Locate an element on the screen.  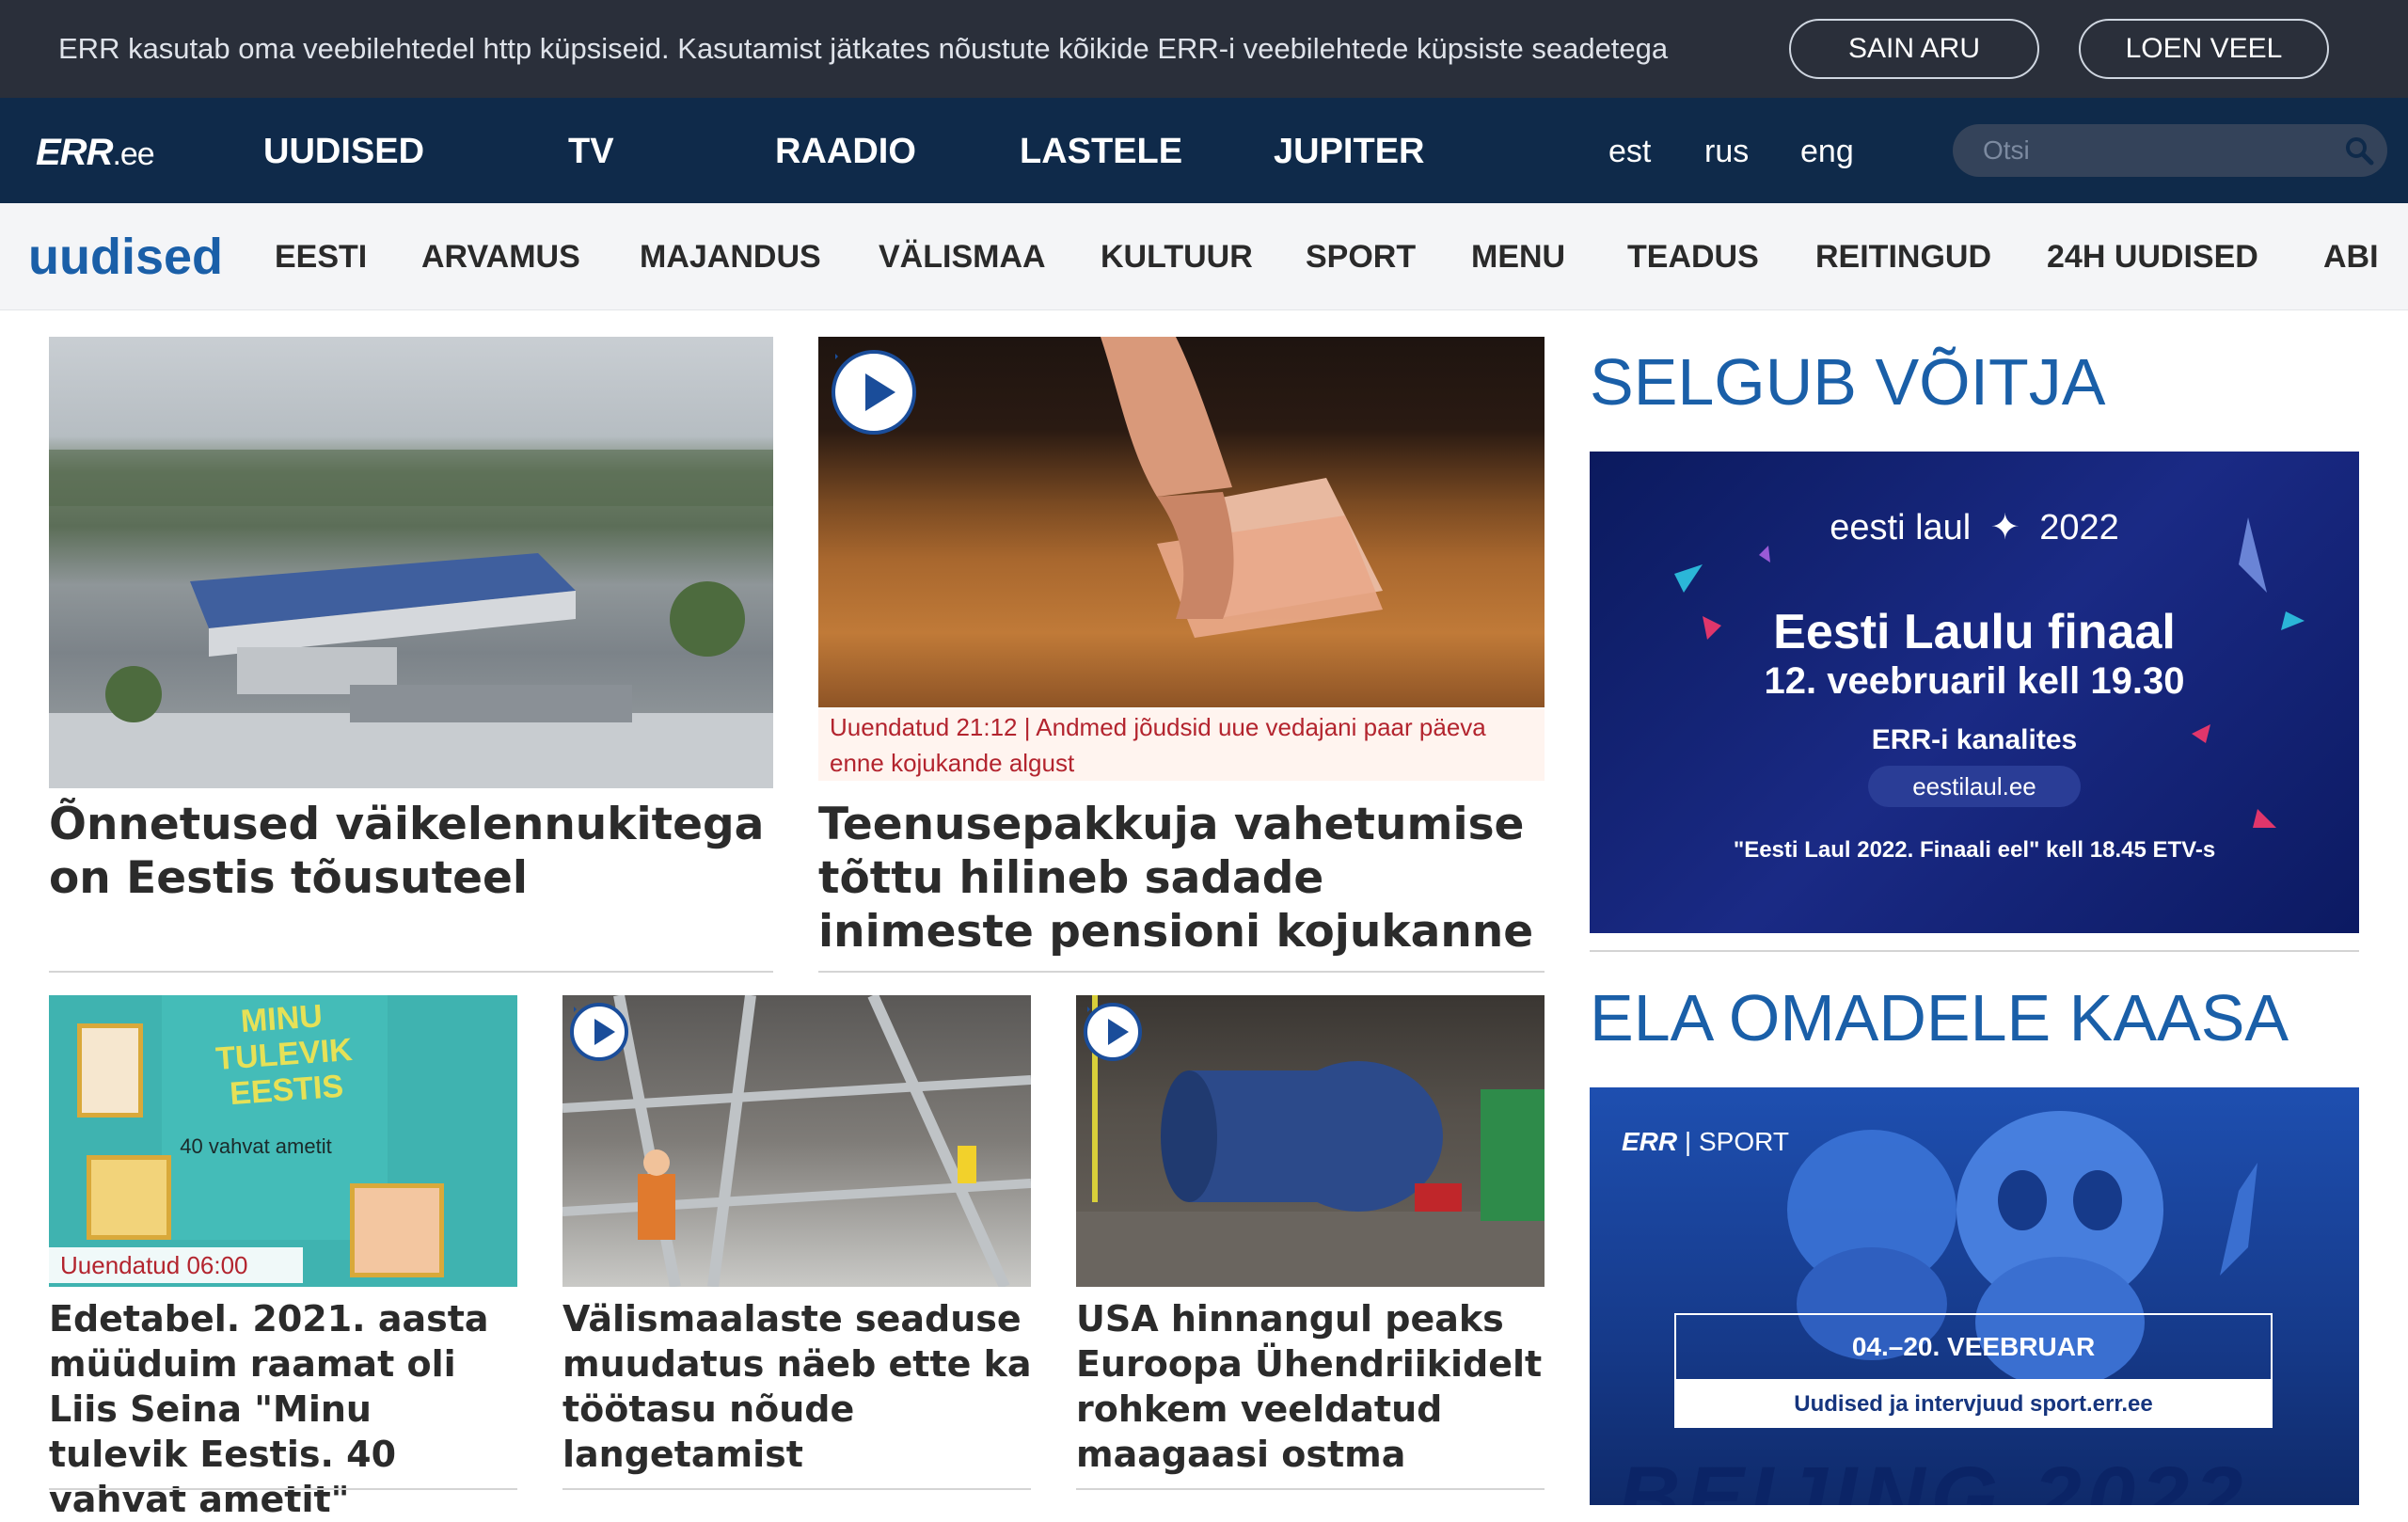
topnav-item-lastele: LASTELE is located at coordinates (1101, 152).